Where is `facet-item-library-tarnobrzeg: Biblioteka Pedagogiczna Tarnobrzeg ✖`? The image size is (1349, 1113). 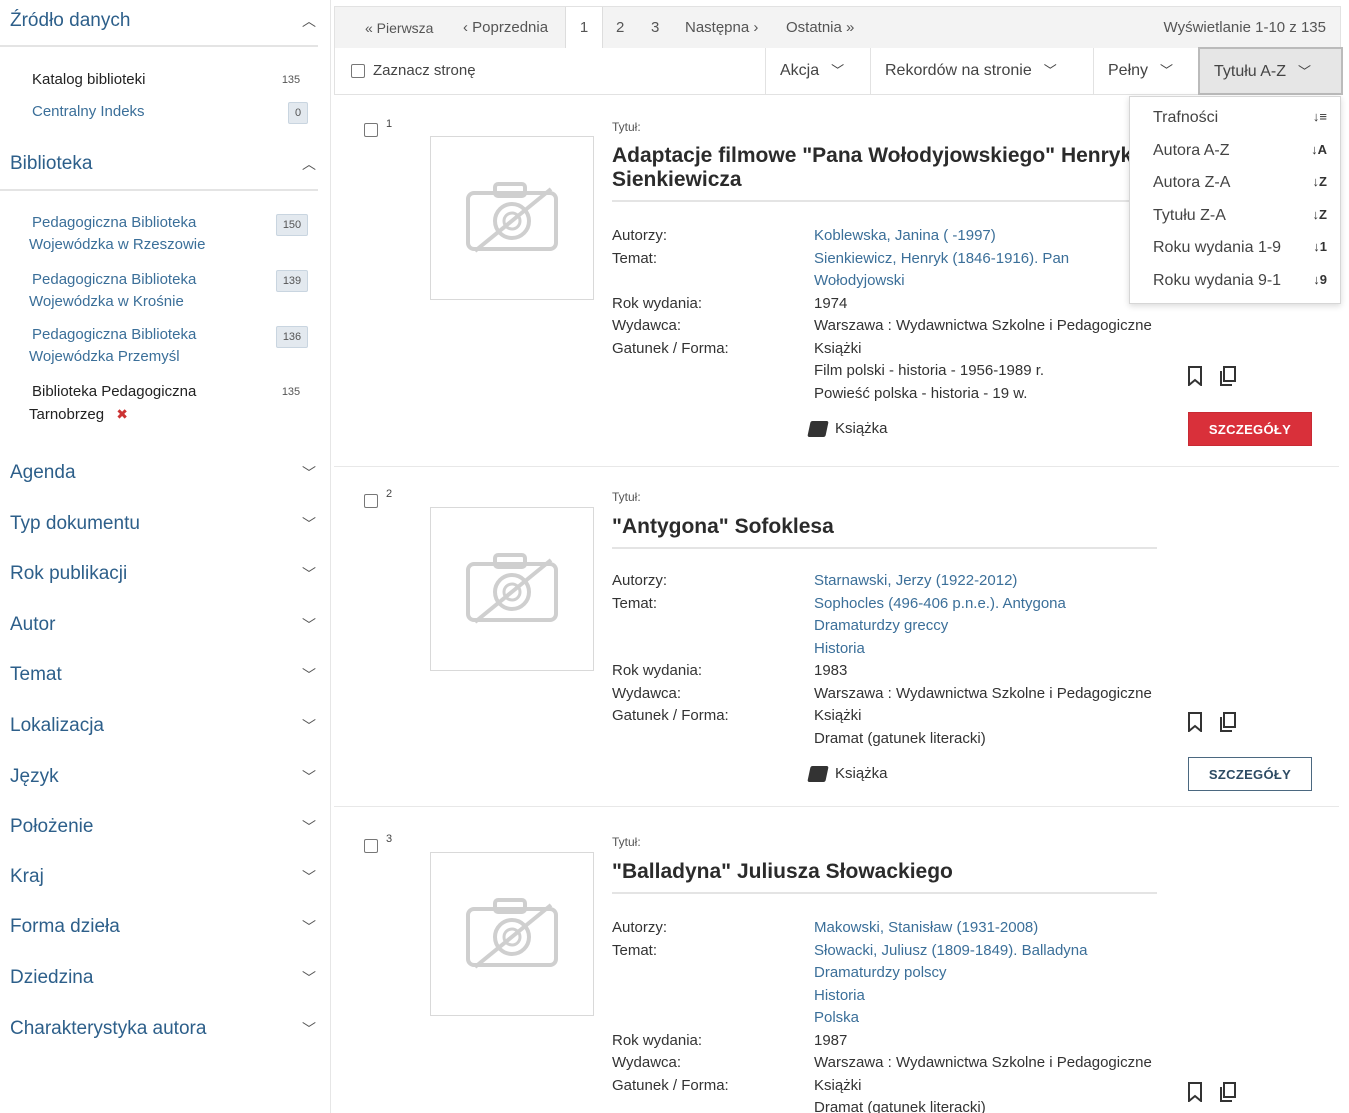
facet-item-library-tarnobrzeg: Biblioteka Pedagogiczna Tarnobrzeg ✖ is located at coordinates (155, 403).